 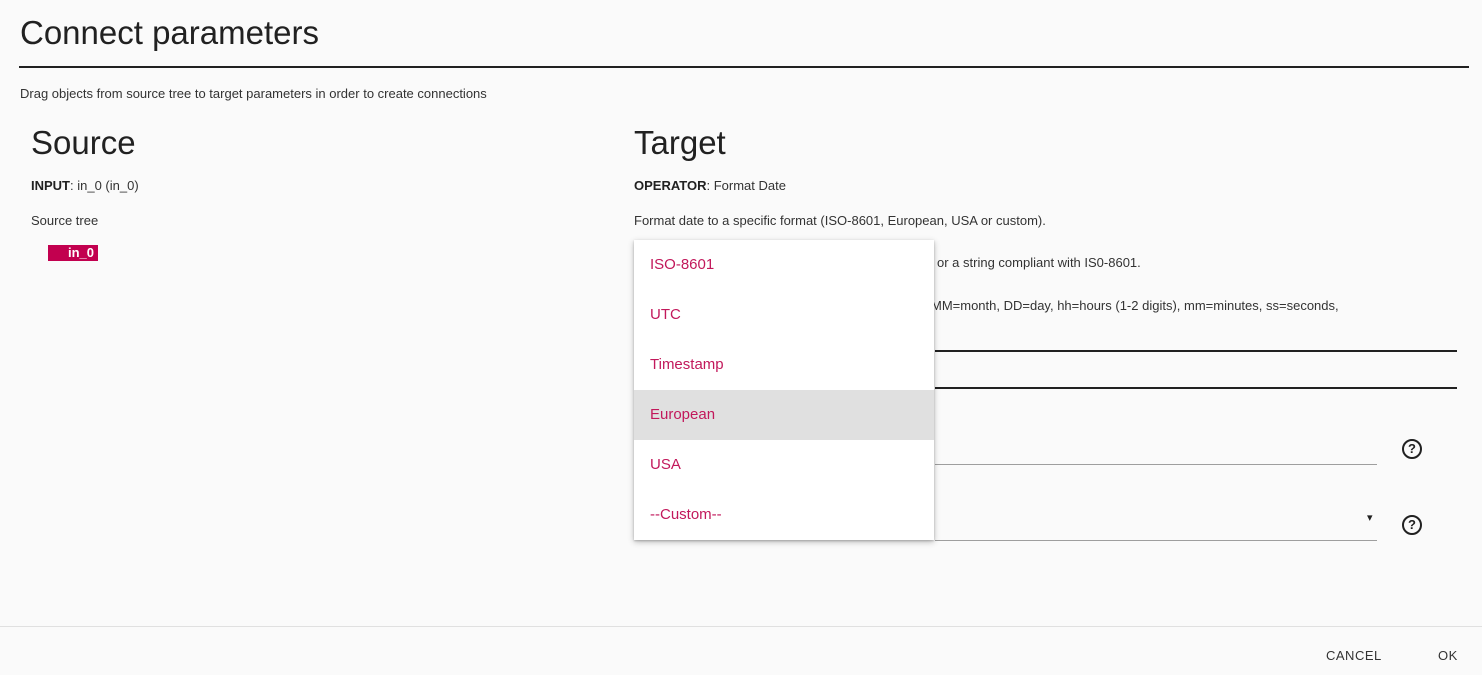 What do you see at coordinates (1448, 655) in the screenshot?
I see `ok-button: OK` at bounding box center [1448, 655].